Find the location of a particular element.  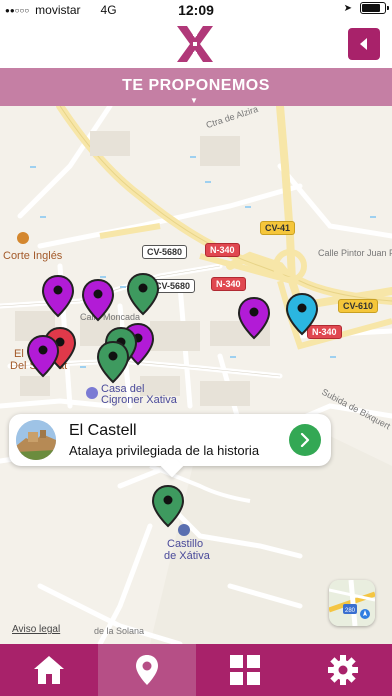

grid-icon is located at coordinates (245, 670).